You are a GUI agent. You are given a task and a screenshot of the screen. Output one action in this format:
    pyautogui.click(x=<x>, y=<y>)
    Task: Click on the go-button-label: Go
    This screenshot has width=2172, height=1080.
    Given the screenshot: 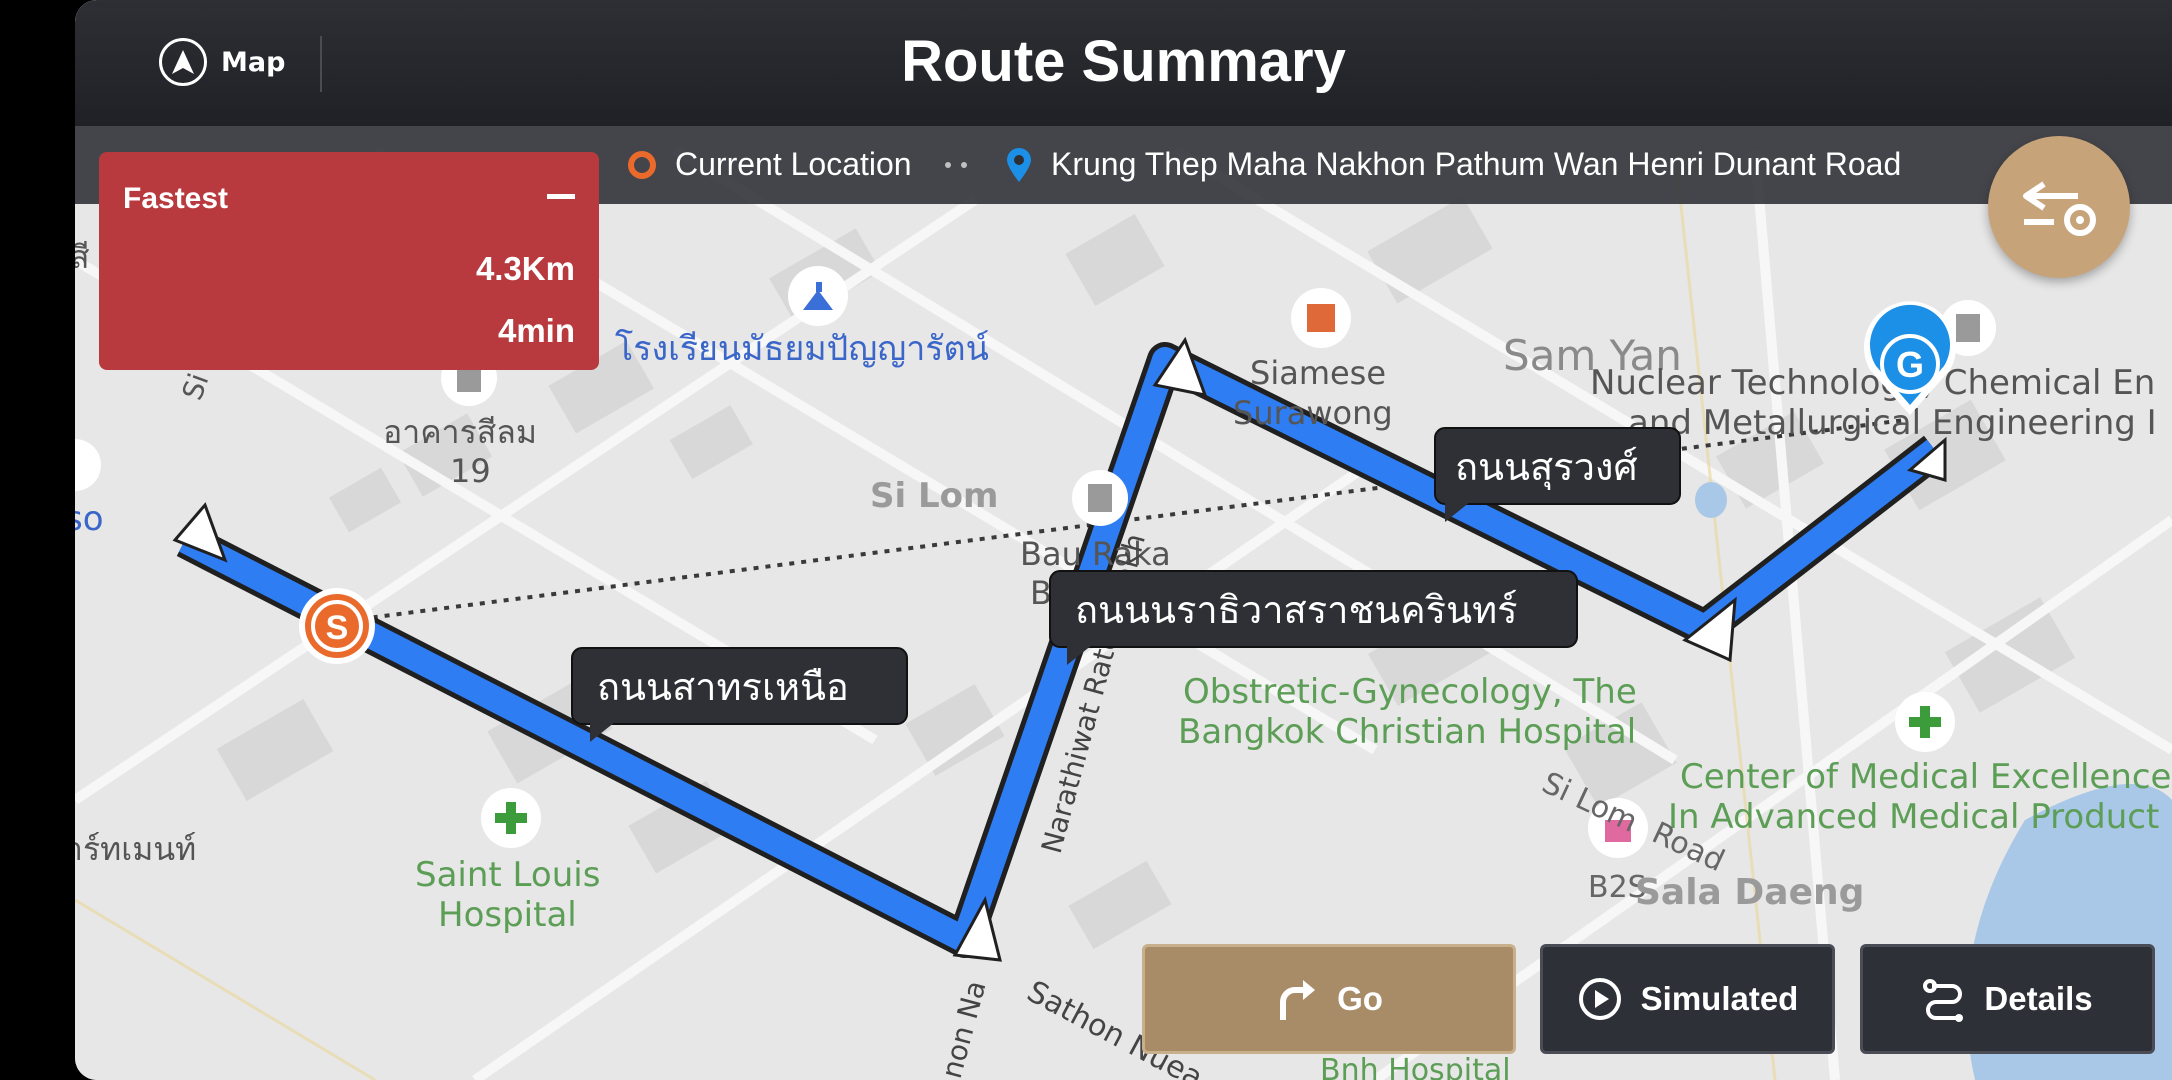 What is the action you would take?
    pyautogui.click(x=1360, y=998)
    